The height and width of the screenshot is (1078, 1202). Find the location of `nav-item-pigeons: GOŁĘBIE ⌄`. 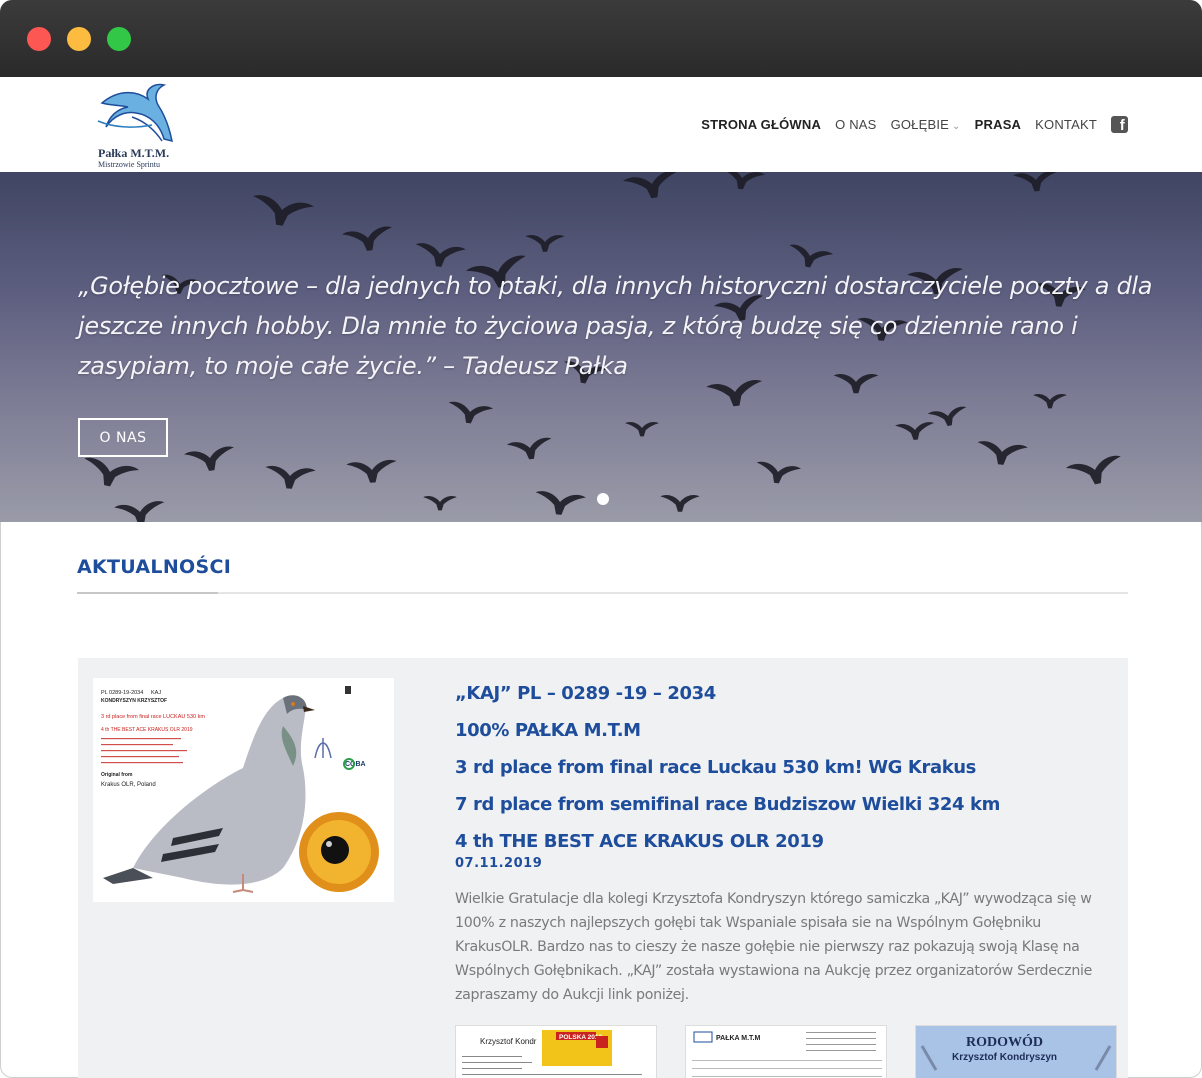

nav-item-pigeons: GOŁĘBIE ⌄ is located at coordinates (926, 124).